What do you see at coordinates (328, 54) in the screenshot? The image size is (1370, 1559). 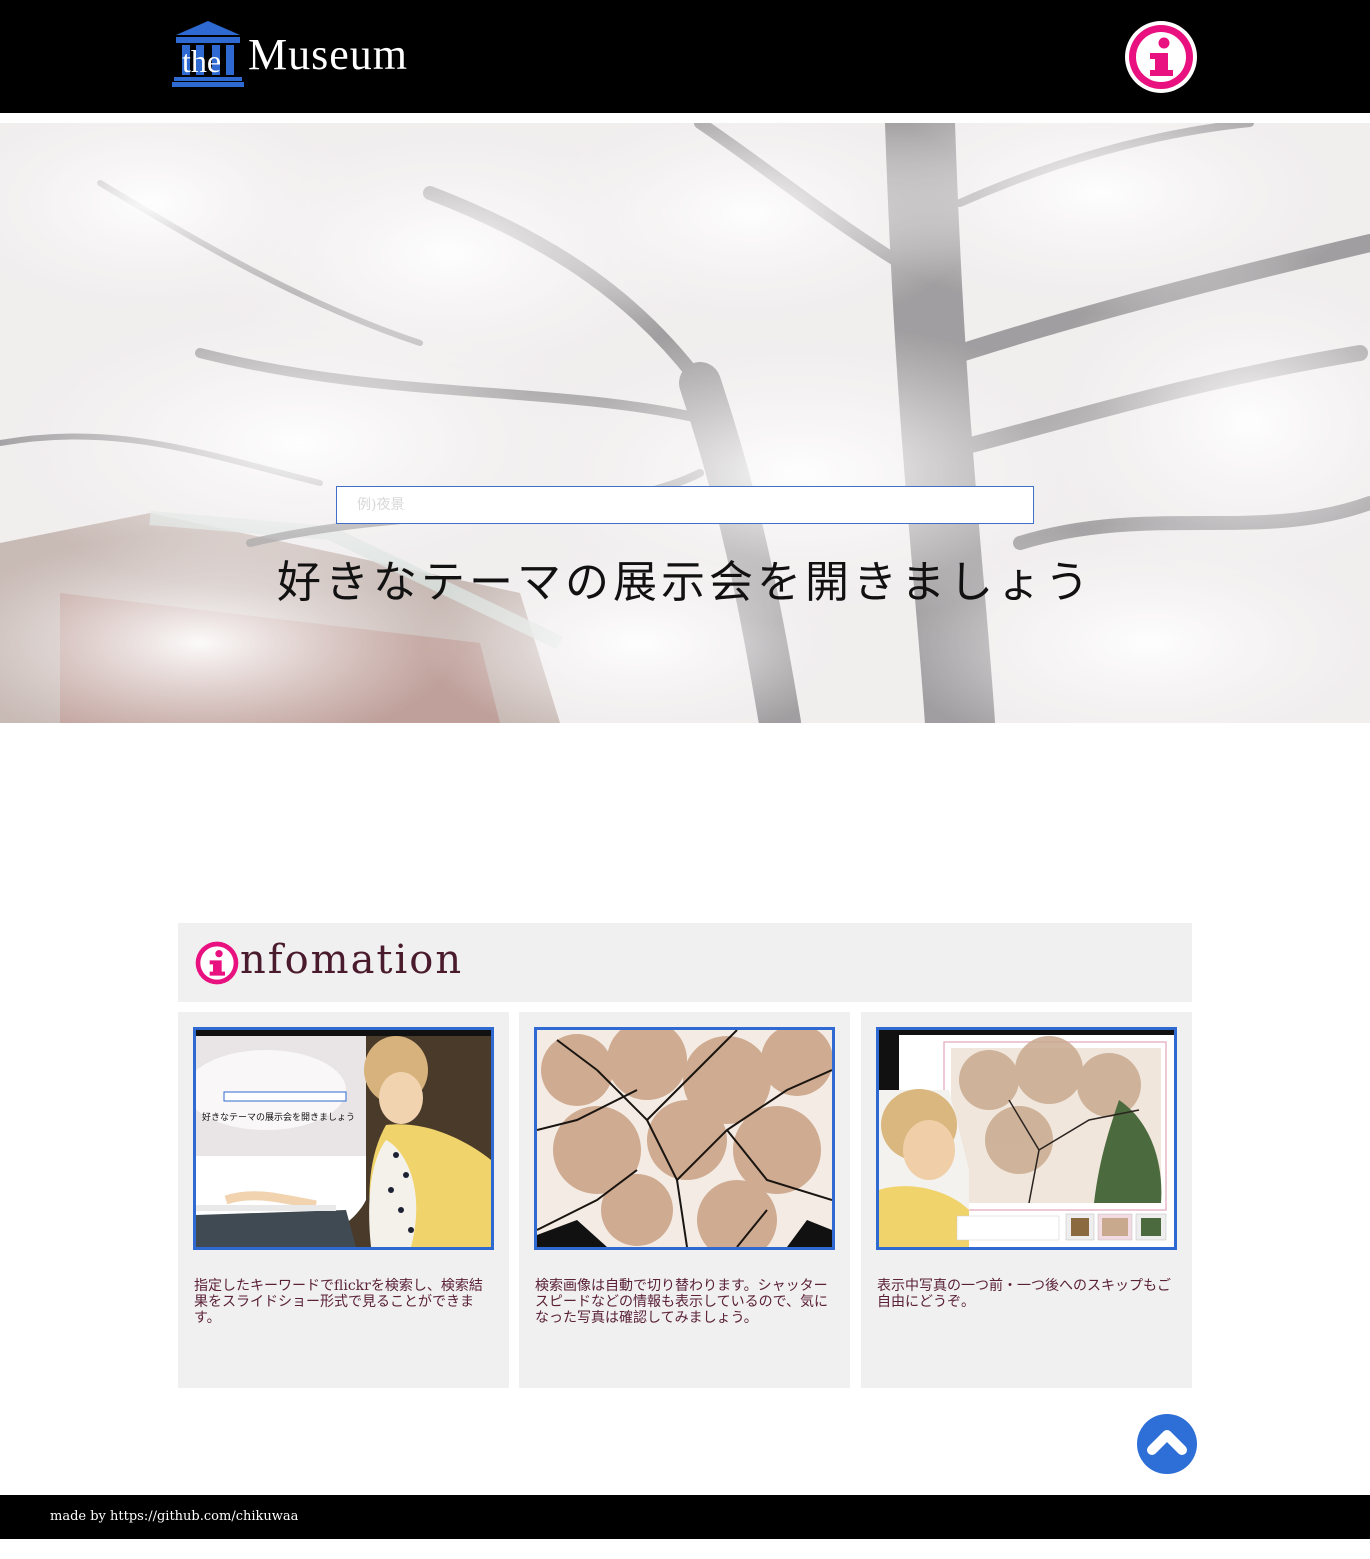 I see `logo-text: Museum` at bounding box center [328, 54].